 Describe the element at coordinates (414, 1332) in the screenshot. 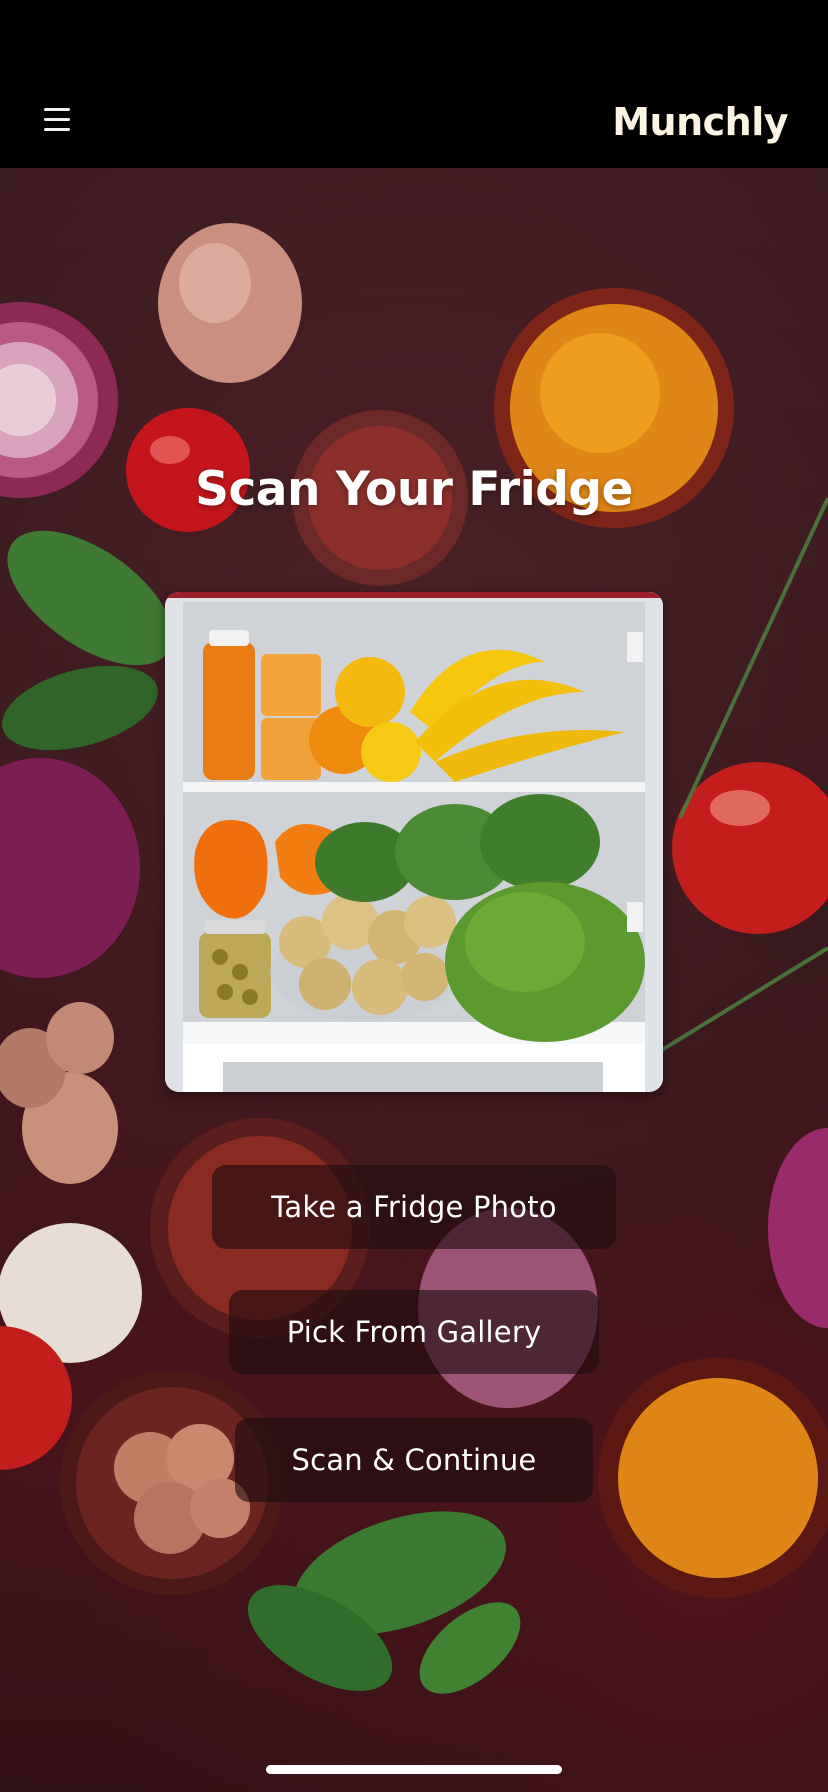

I see `pick-from-gallery-button: Pick From Gallery` at that location.